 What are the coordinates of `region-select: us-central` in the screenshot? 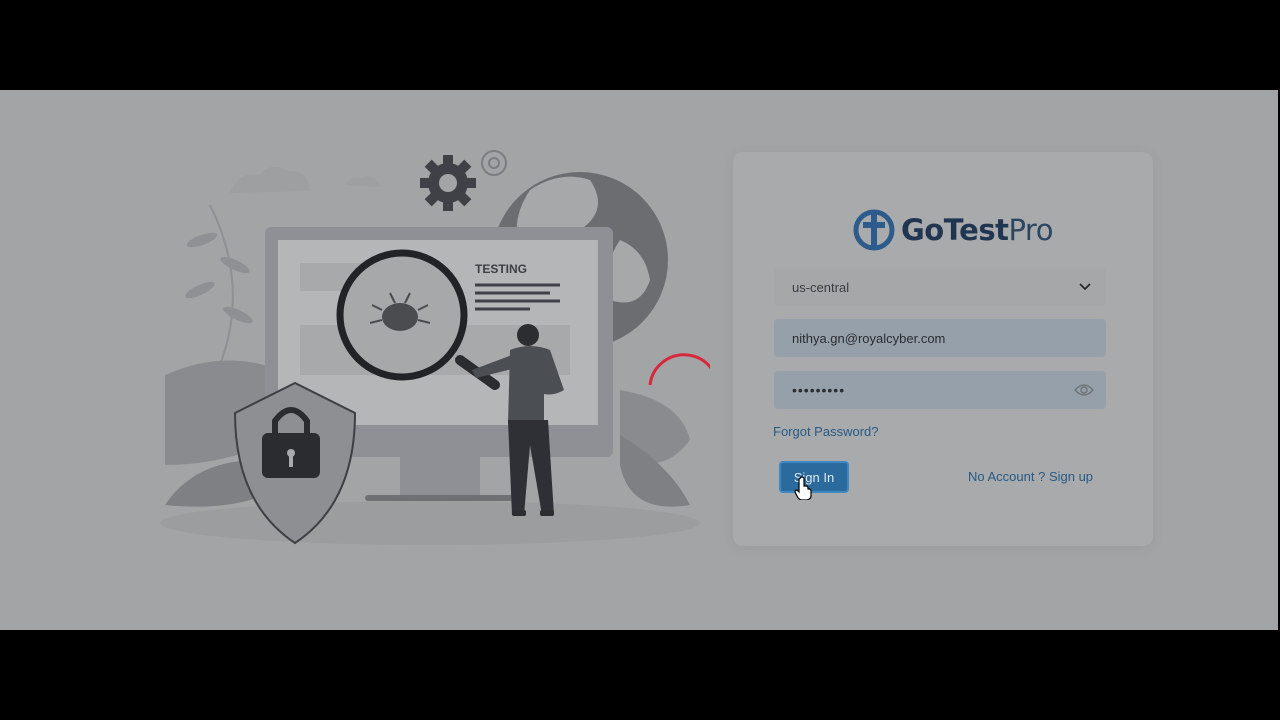 It's located at (940, 287).